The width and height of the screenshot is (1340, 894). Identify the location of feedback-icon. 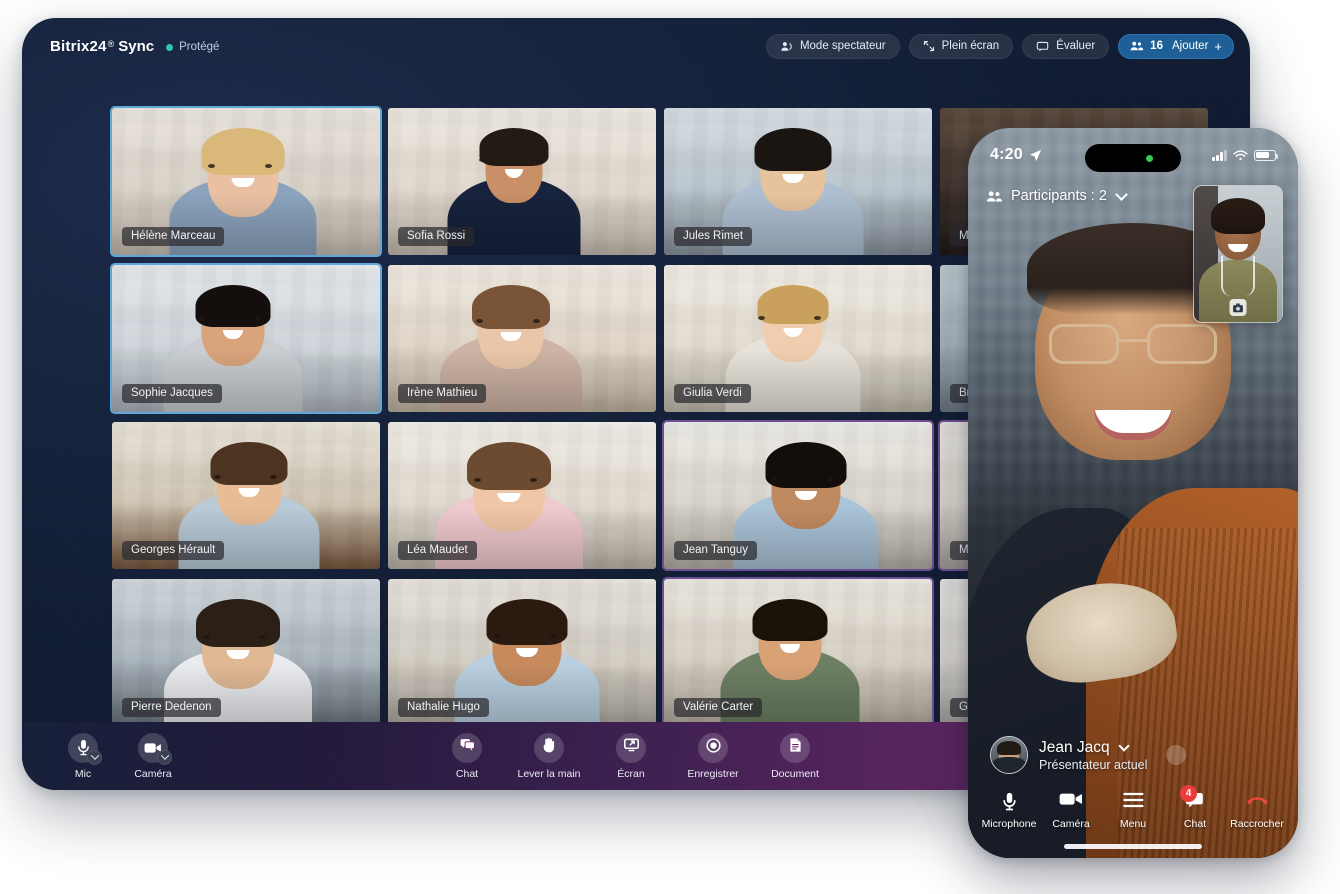
(1042, 46).